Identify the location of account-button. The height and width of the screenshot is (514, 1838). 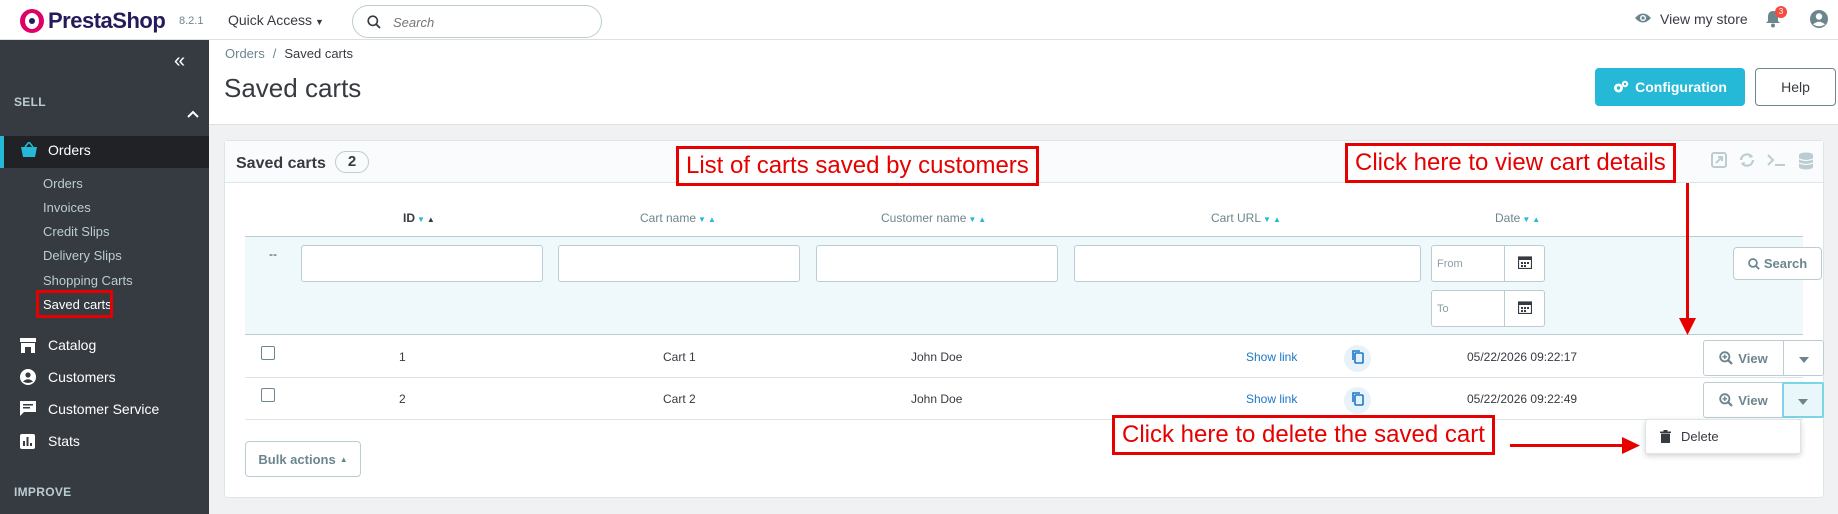
(1819, 20).